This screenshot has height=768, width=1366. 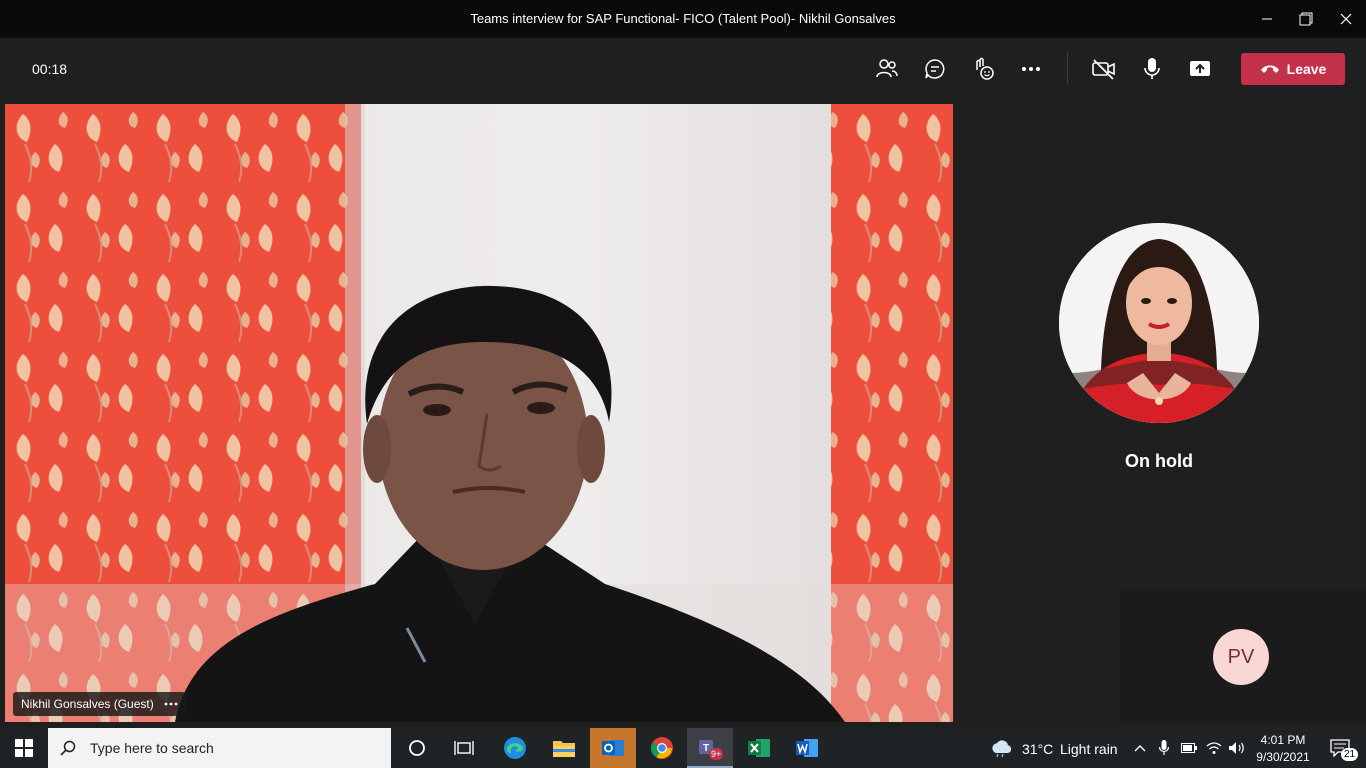 I want to click on weather-temperature: 31°C, so click(x=1038, y=749).